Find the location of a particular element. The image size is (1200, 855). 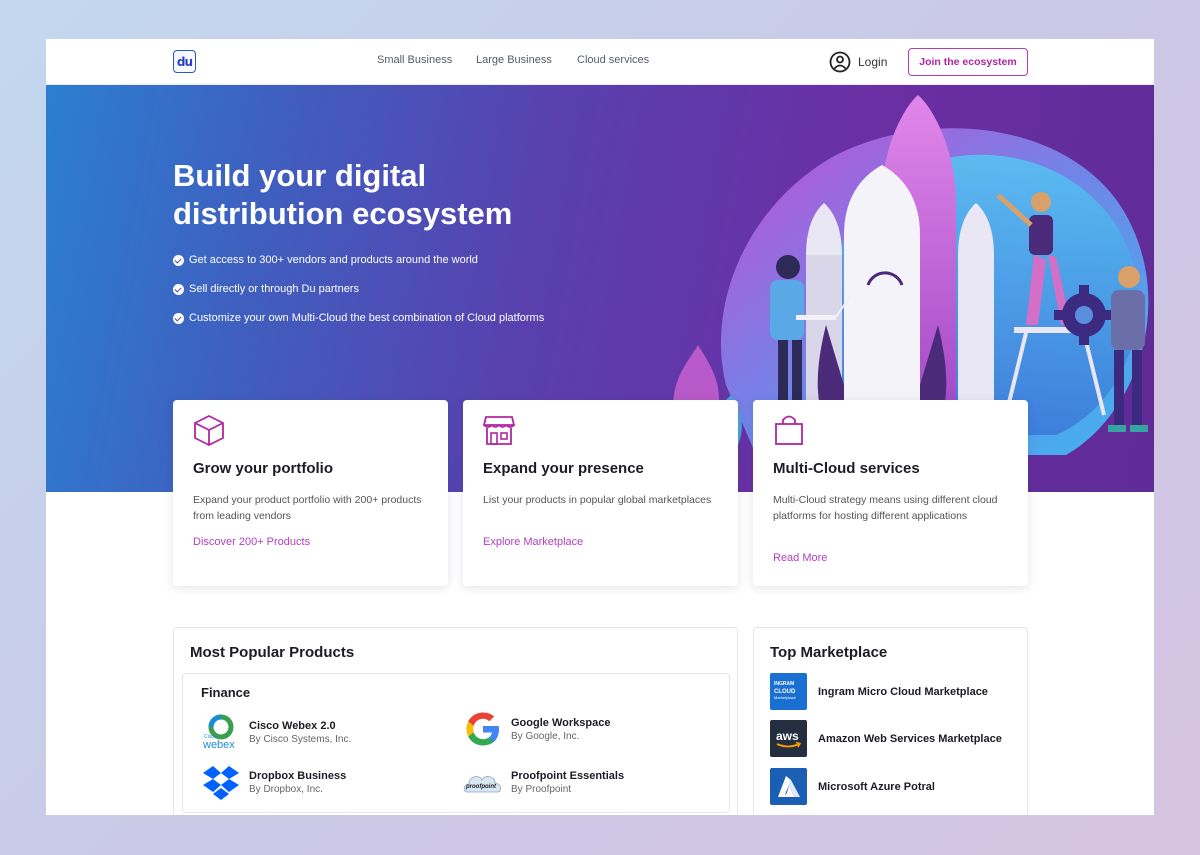

aws-logo-text: aws is located at coordinates (787, 736).